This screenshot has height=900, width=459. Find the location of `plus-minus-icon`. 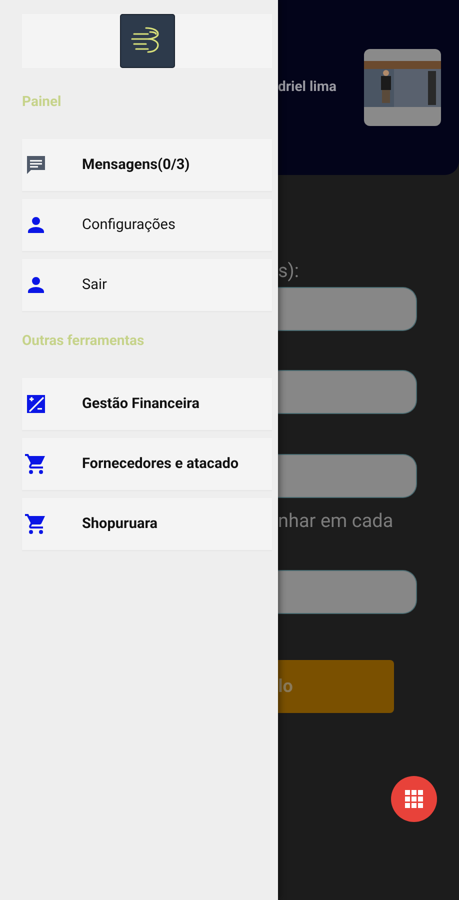

plus-minus-icon is located at coordinates (36, 404).